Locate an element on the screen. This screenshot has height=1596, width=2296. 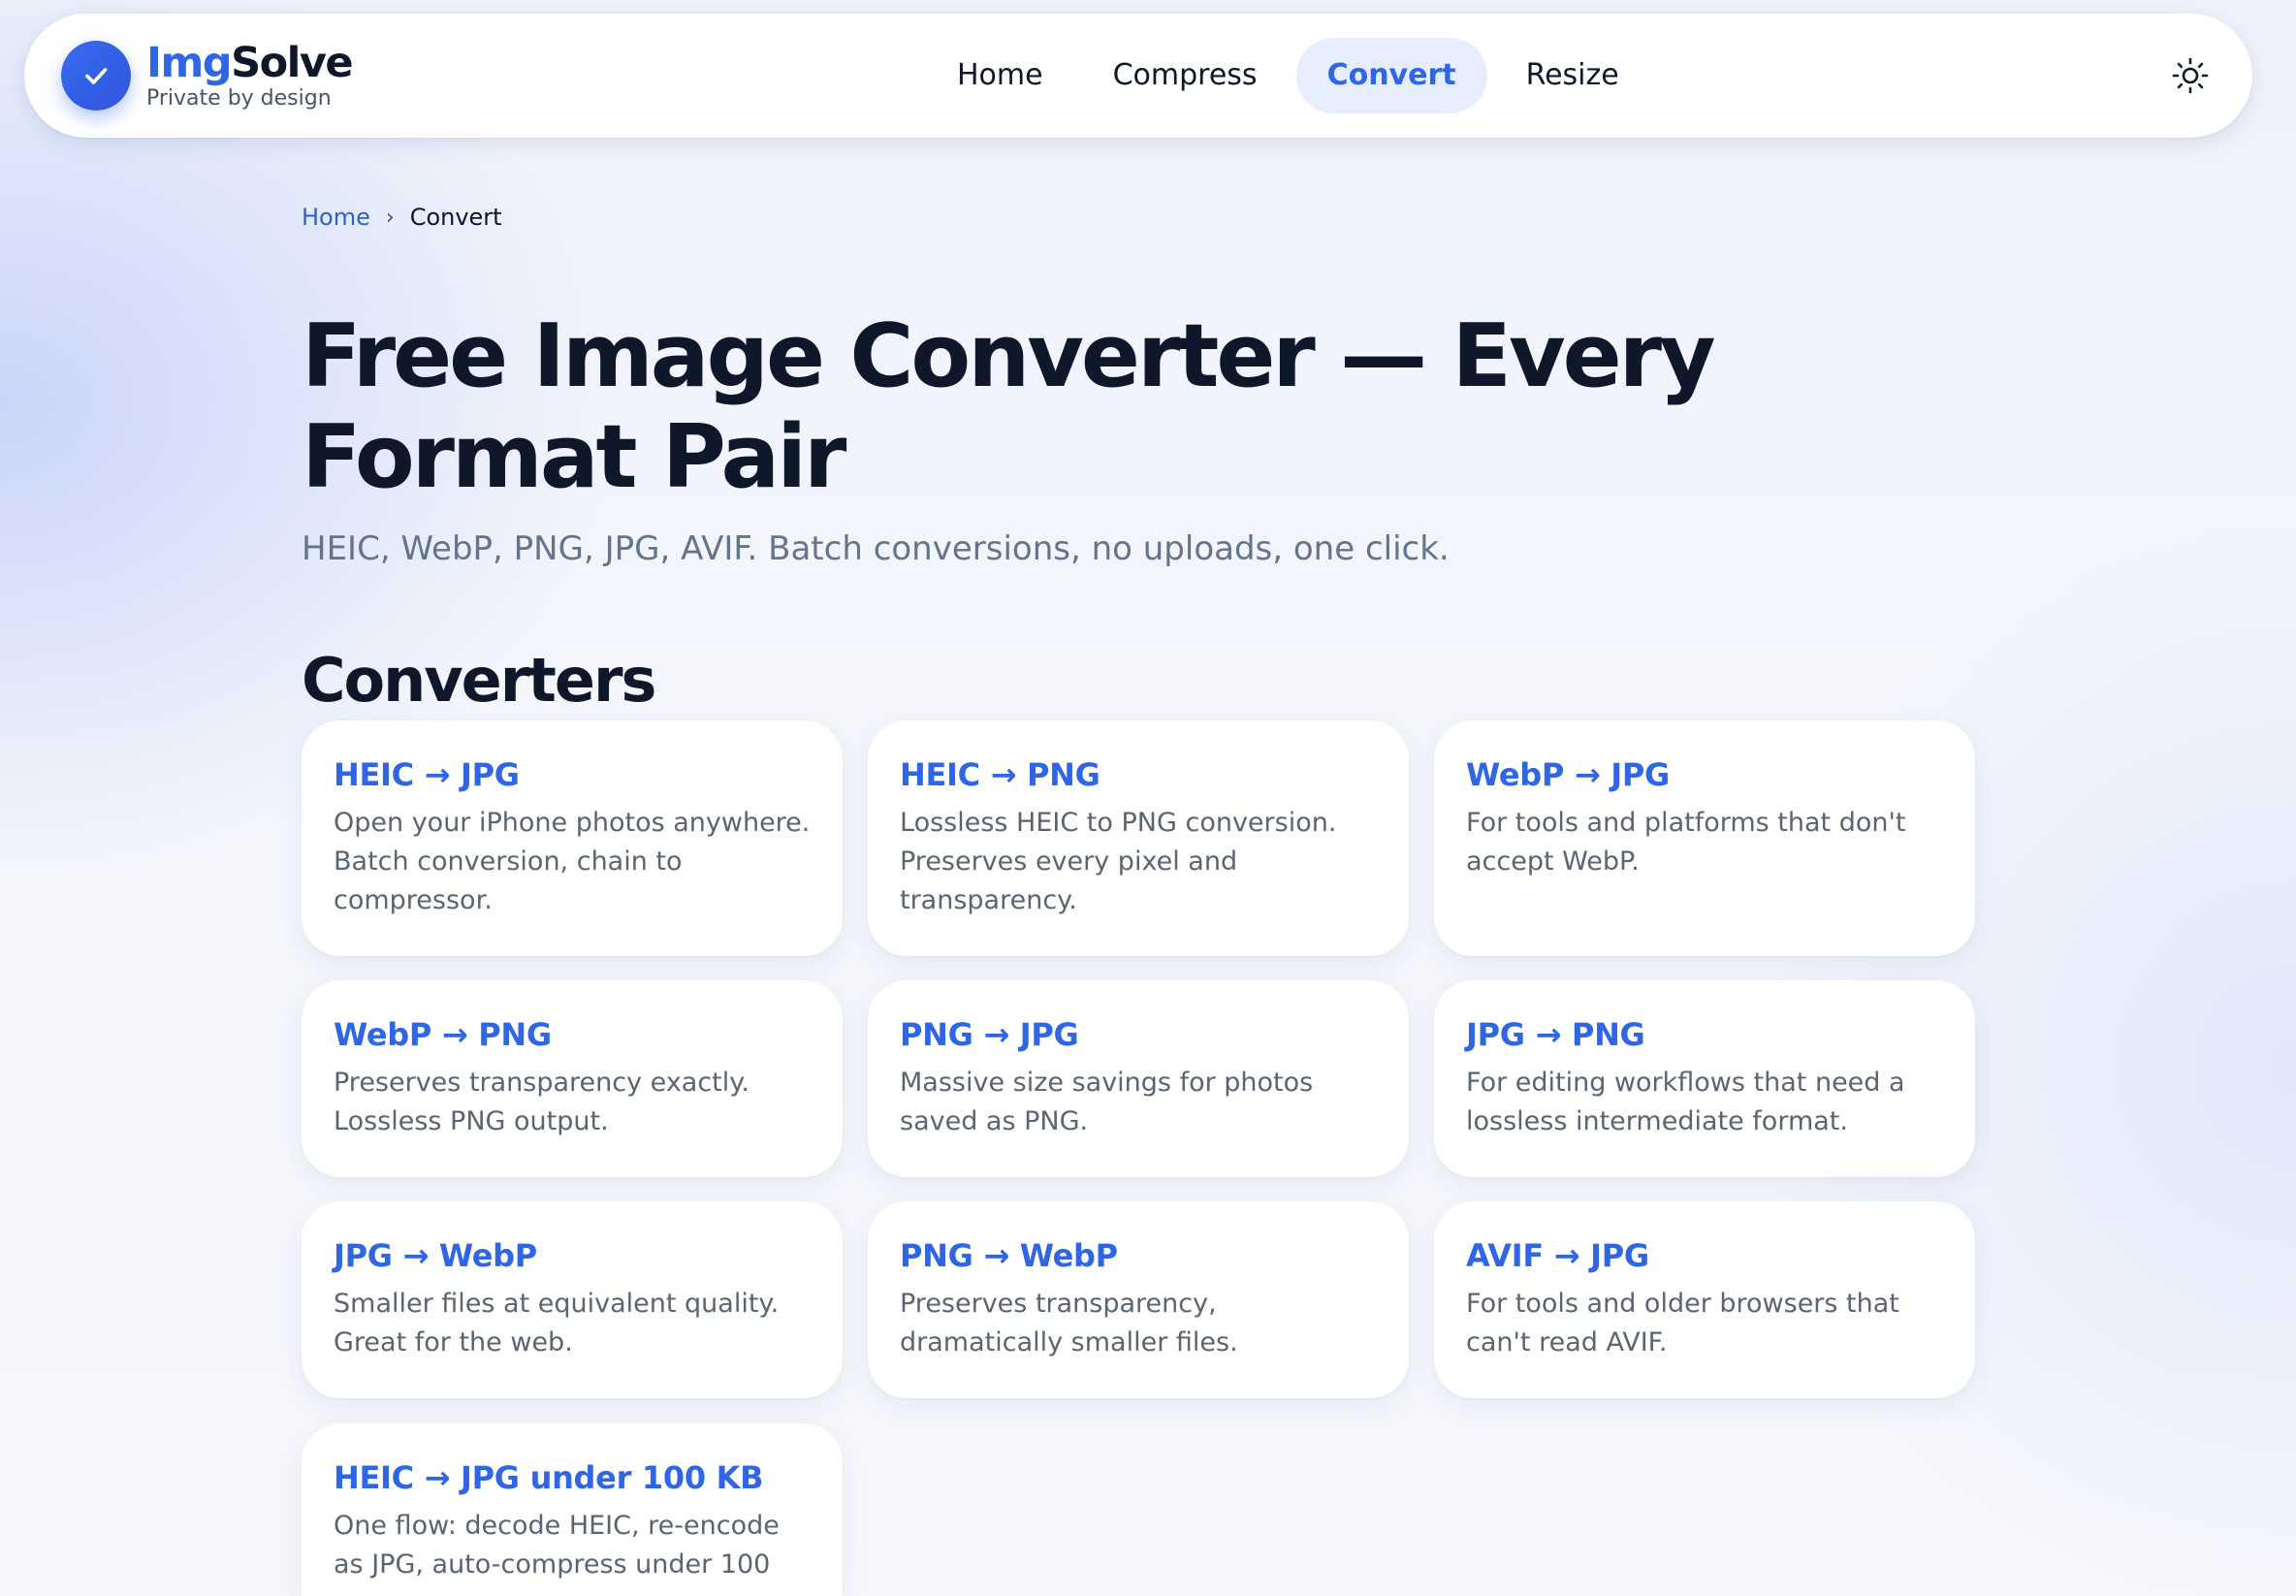
converter-card-title: HEIC → JPG under 100 KB is located at coordinates (549, 1477).